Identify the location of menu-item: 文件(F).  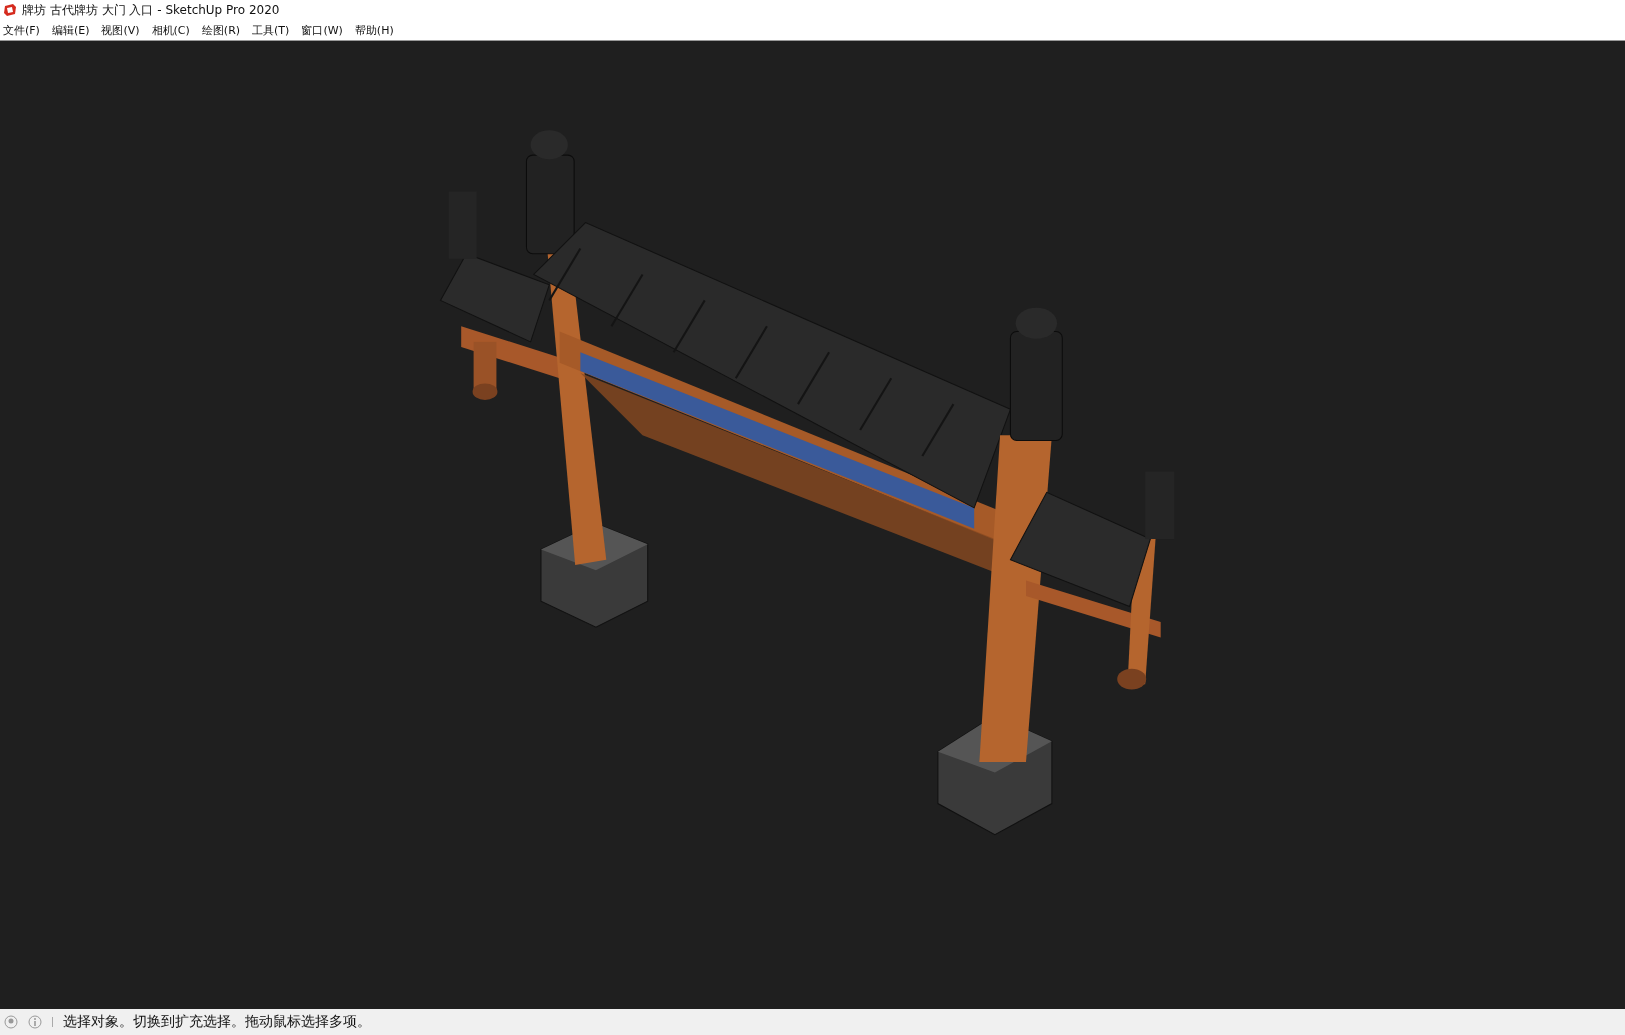
(21, 30).